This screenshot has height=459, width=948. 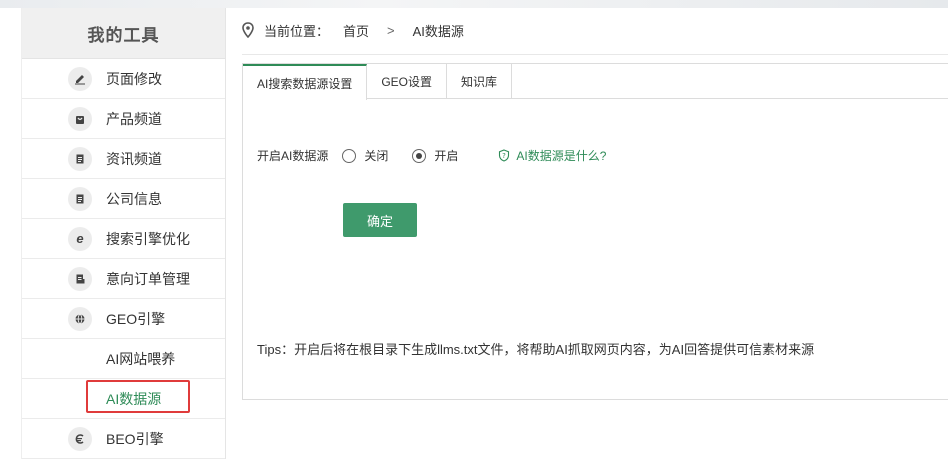 What do you see at coordinates (80, 78) in the screenshot?
I see `edit-icon` at bounding box center [80, 78].